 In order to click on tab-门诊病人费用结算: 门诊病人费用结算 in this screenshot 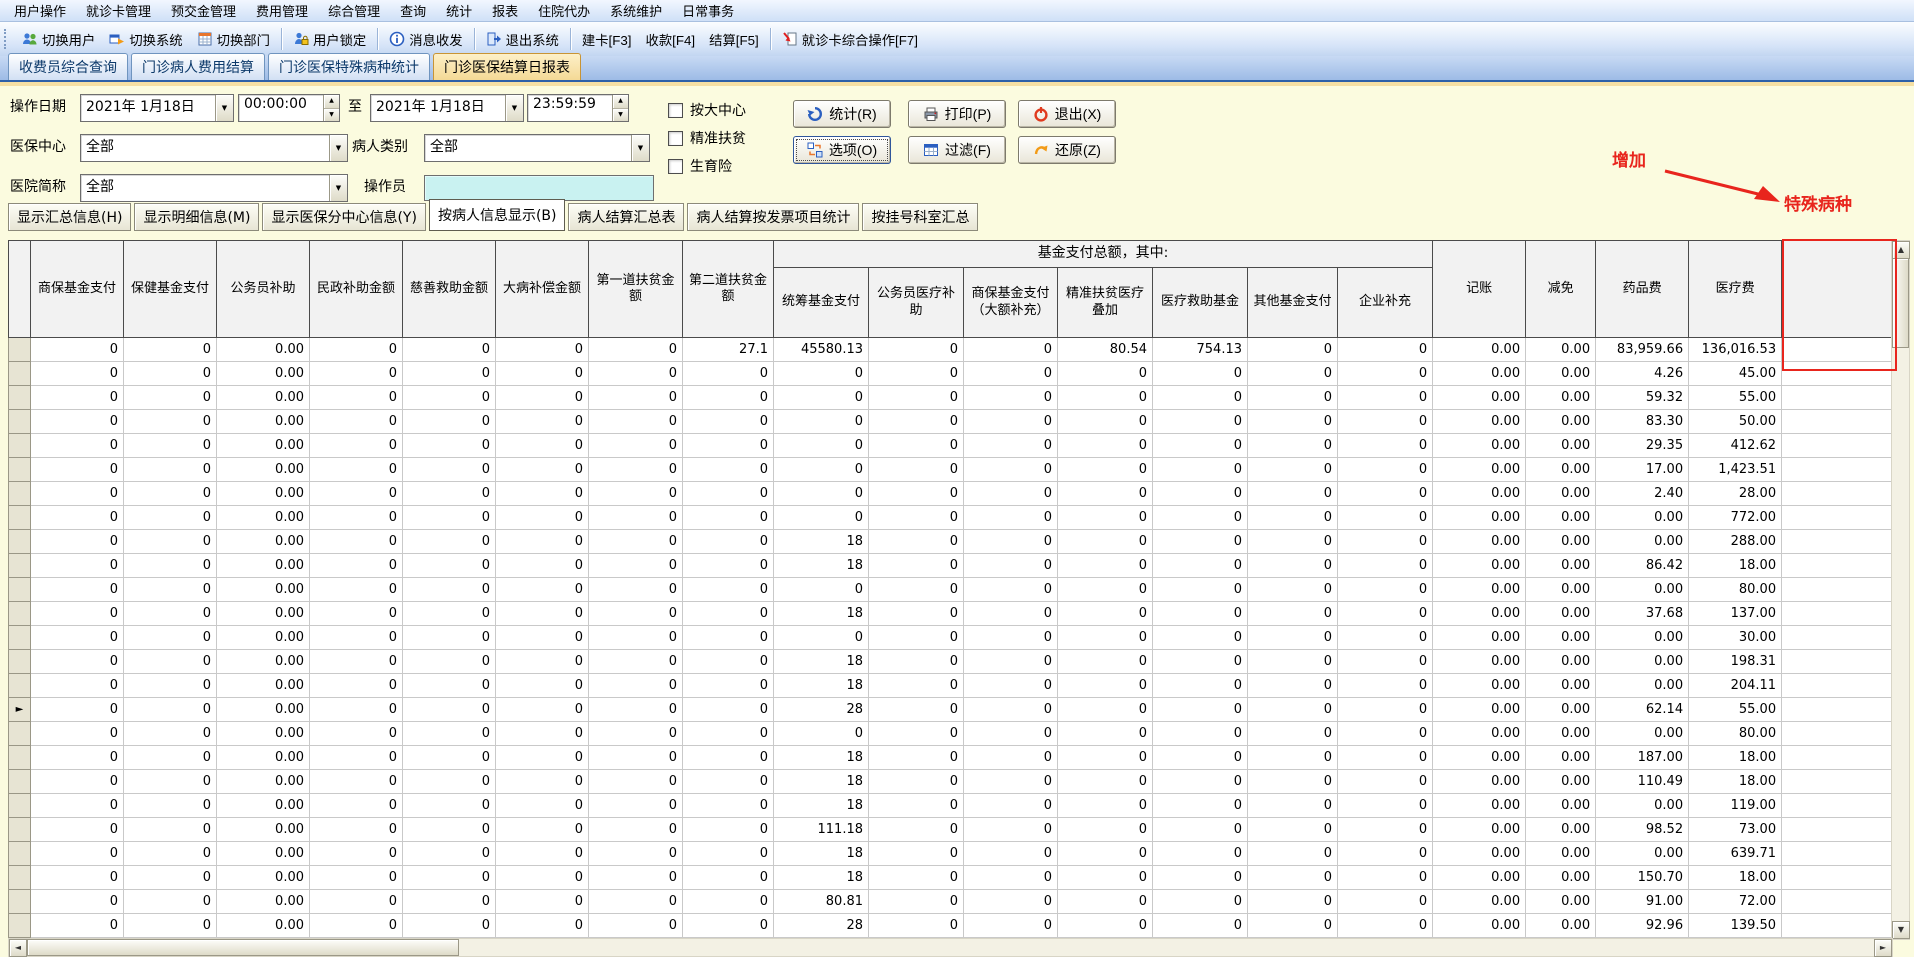, I will do `click(198, 66)`.